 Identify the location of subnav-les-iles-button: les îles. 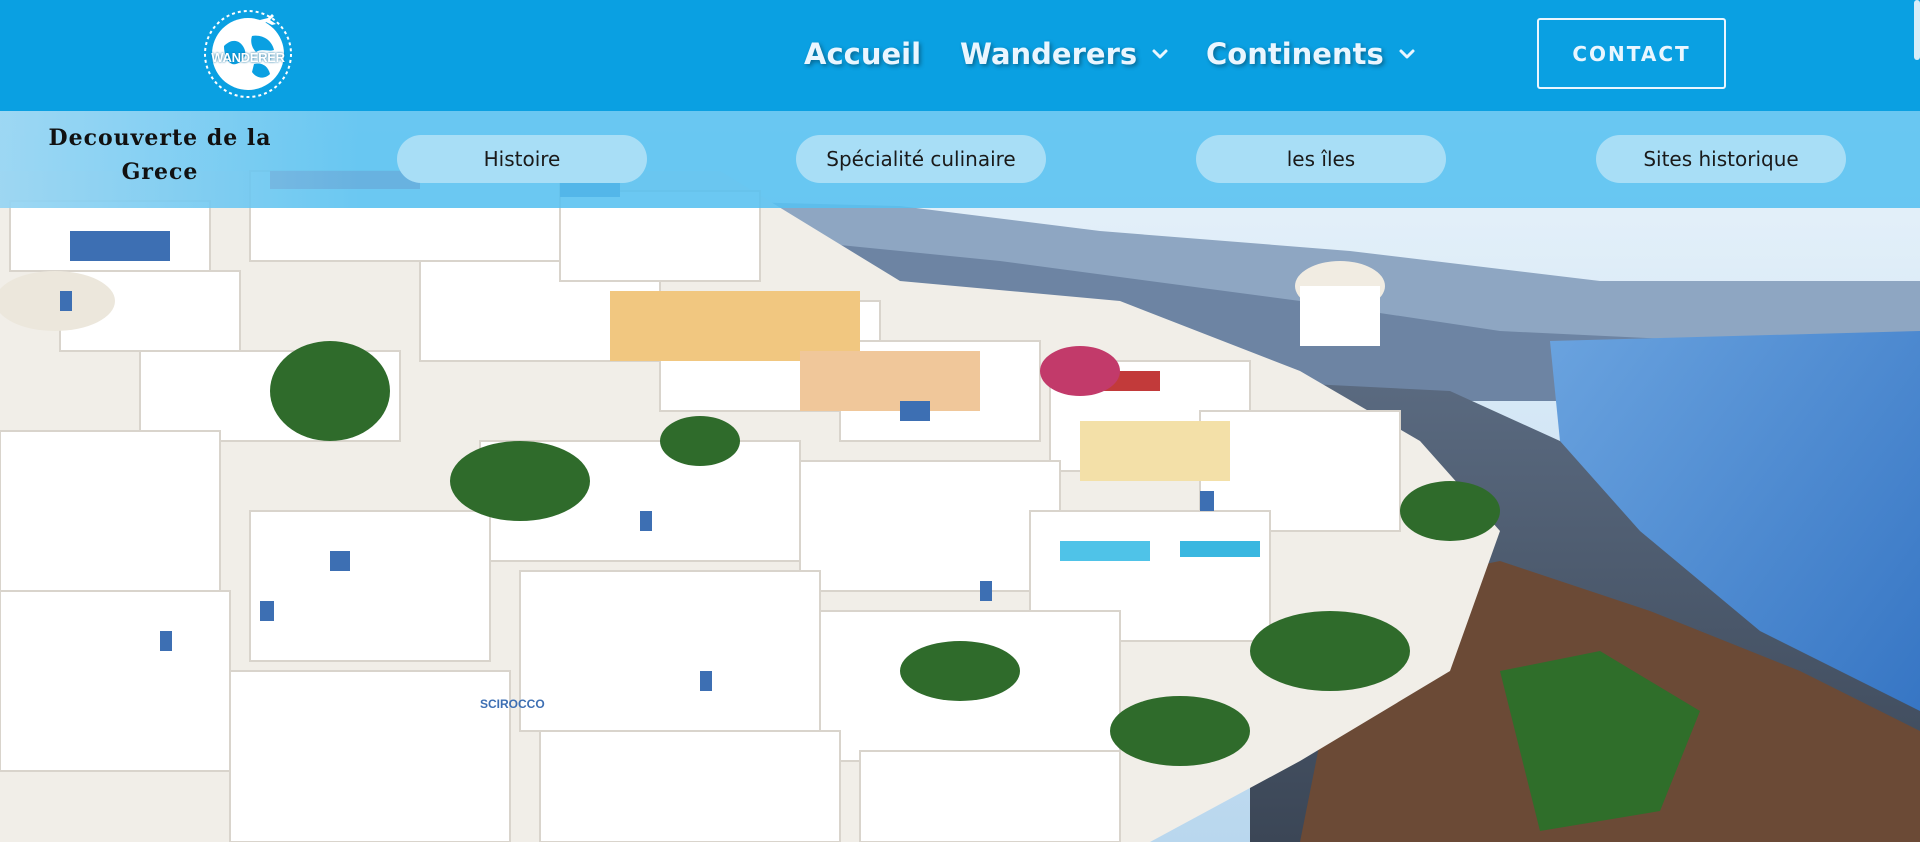
(1321, 159).